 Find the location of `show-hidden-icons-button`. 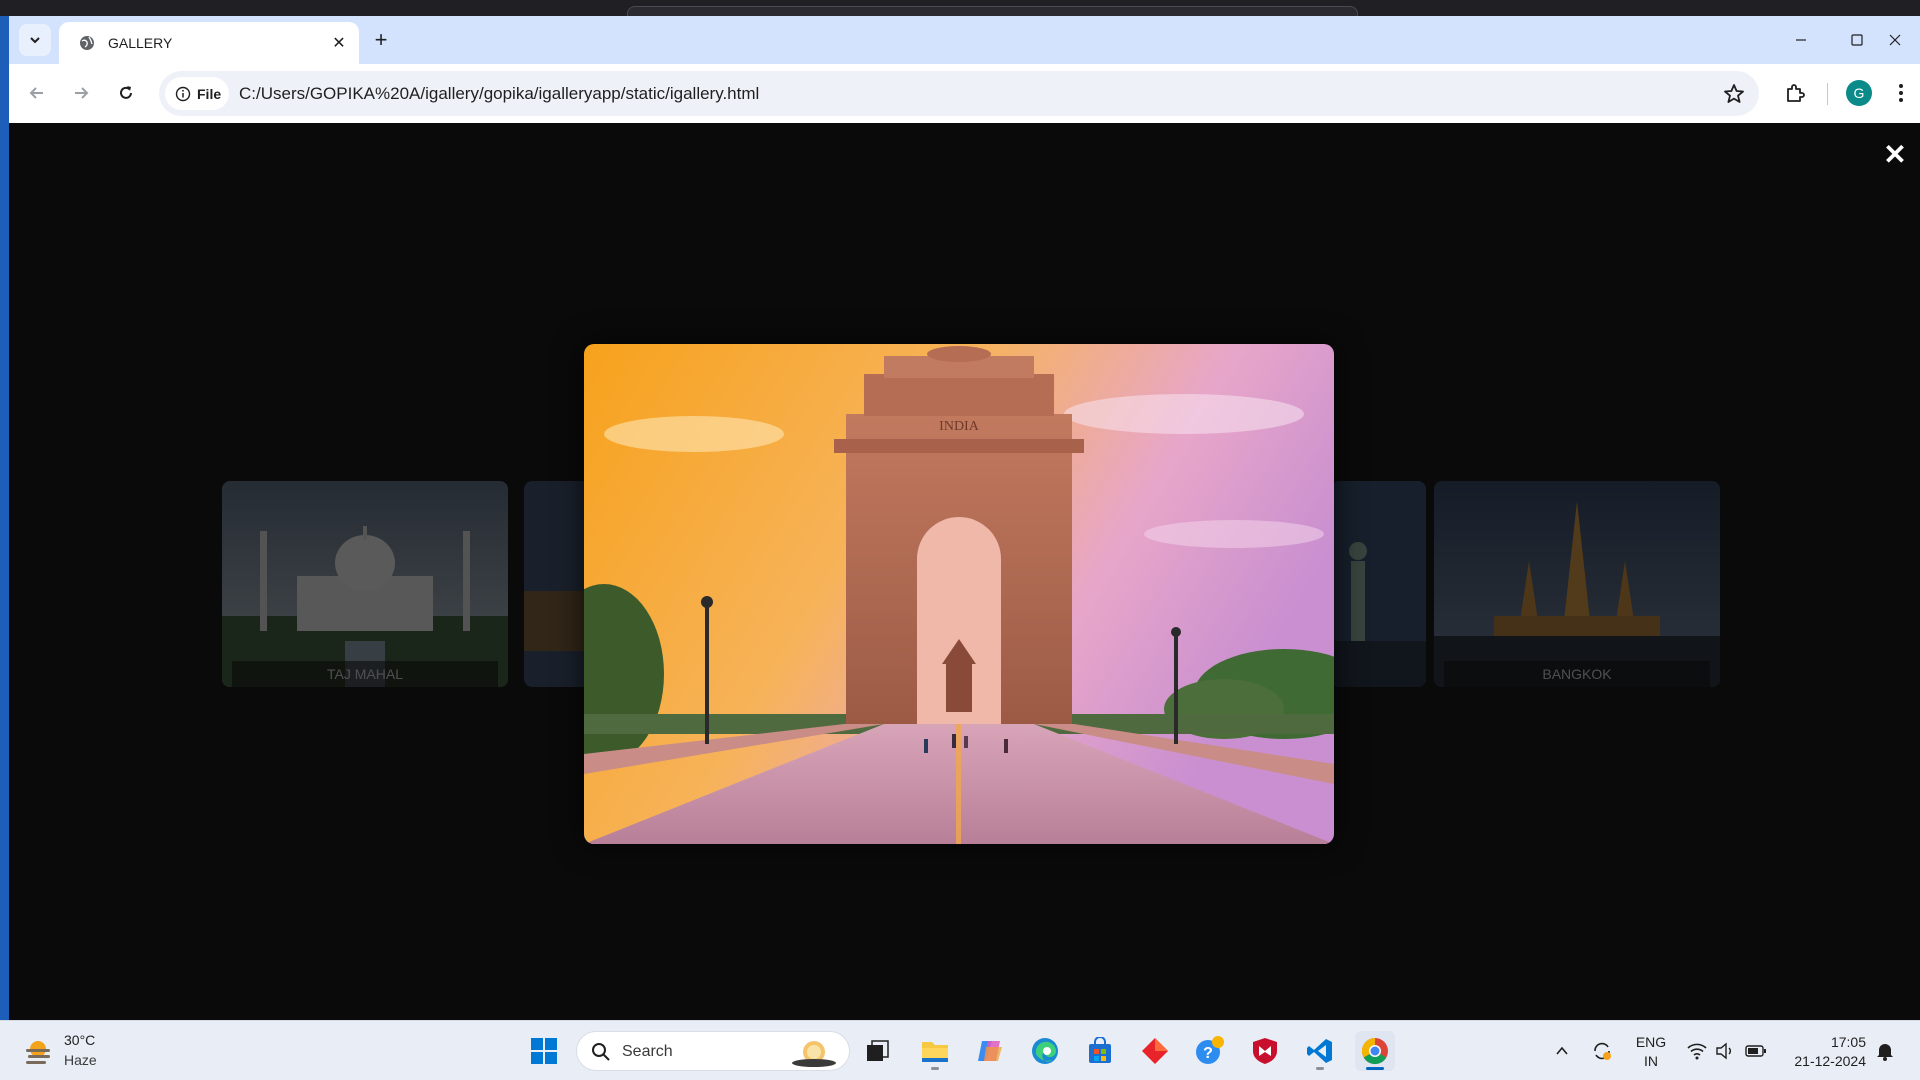

show-hidden-icons-button is located at coordinates (1562, 1051).